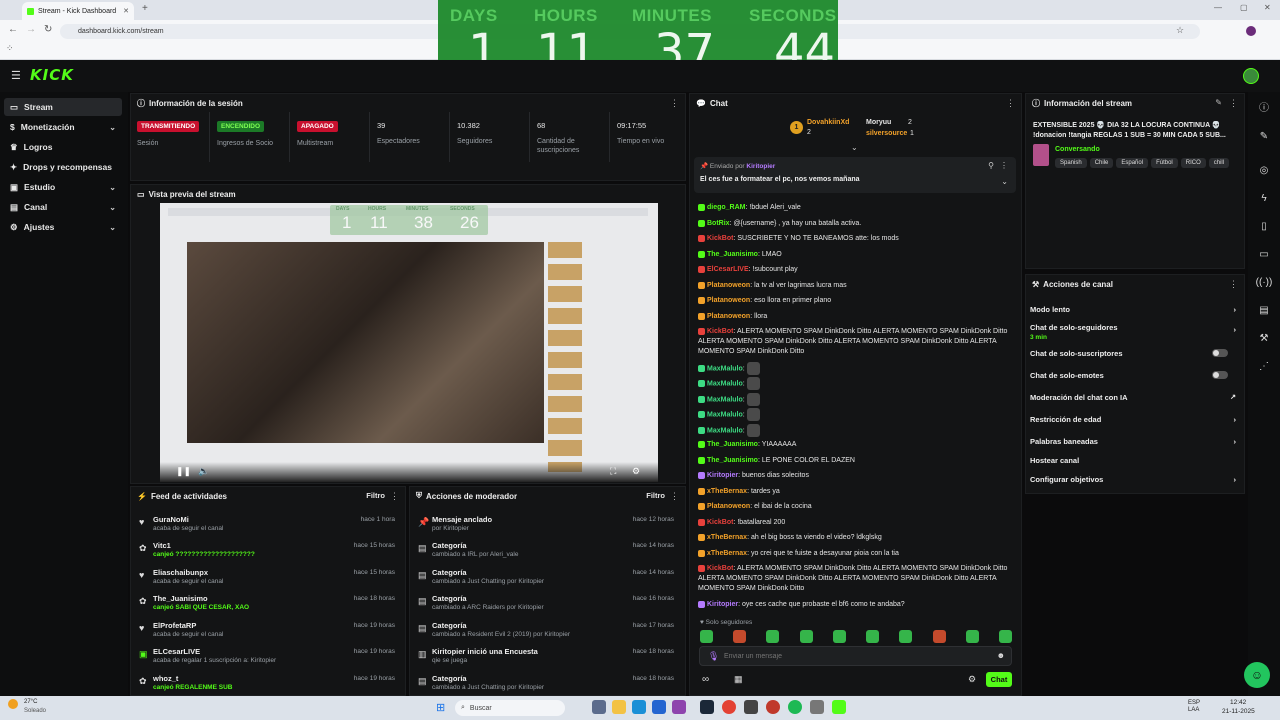 The image size is (1280, 720). I want to click on fullscreen-icon: ⛶, so click(613, 471).